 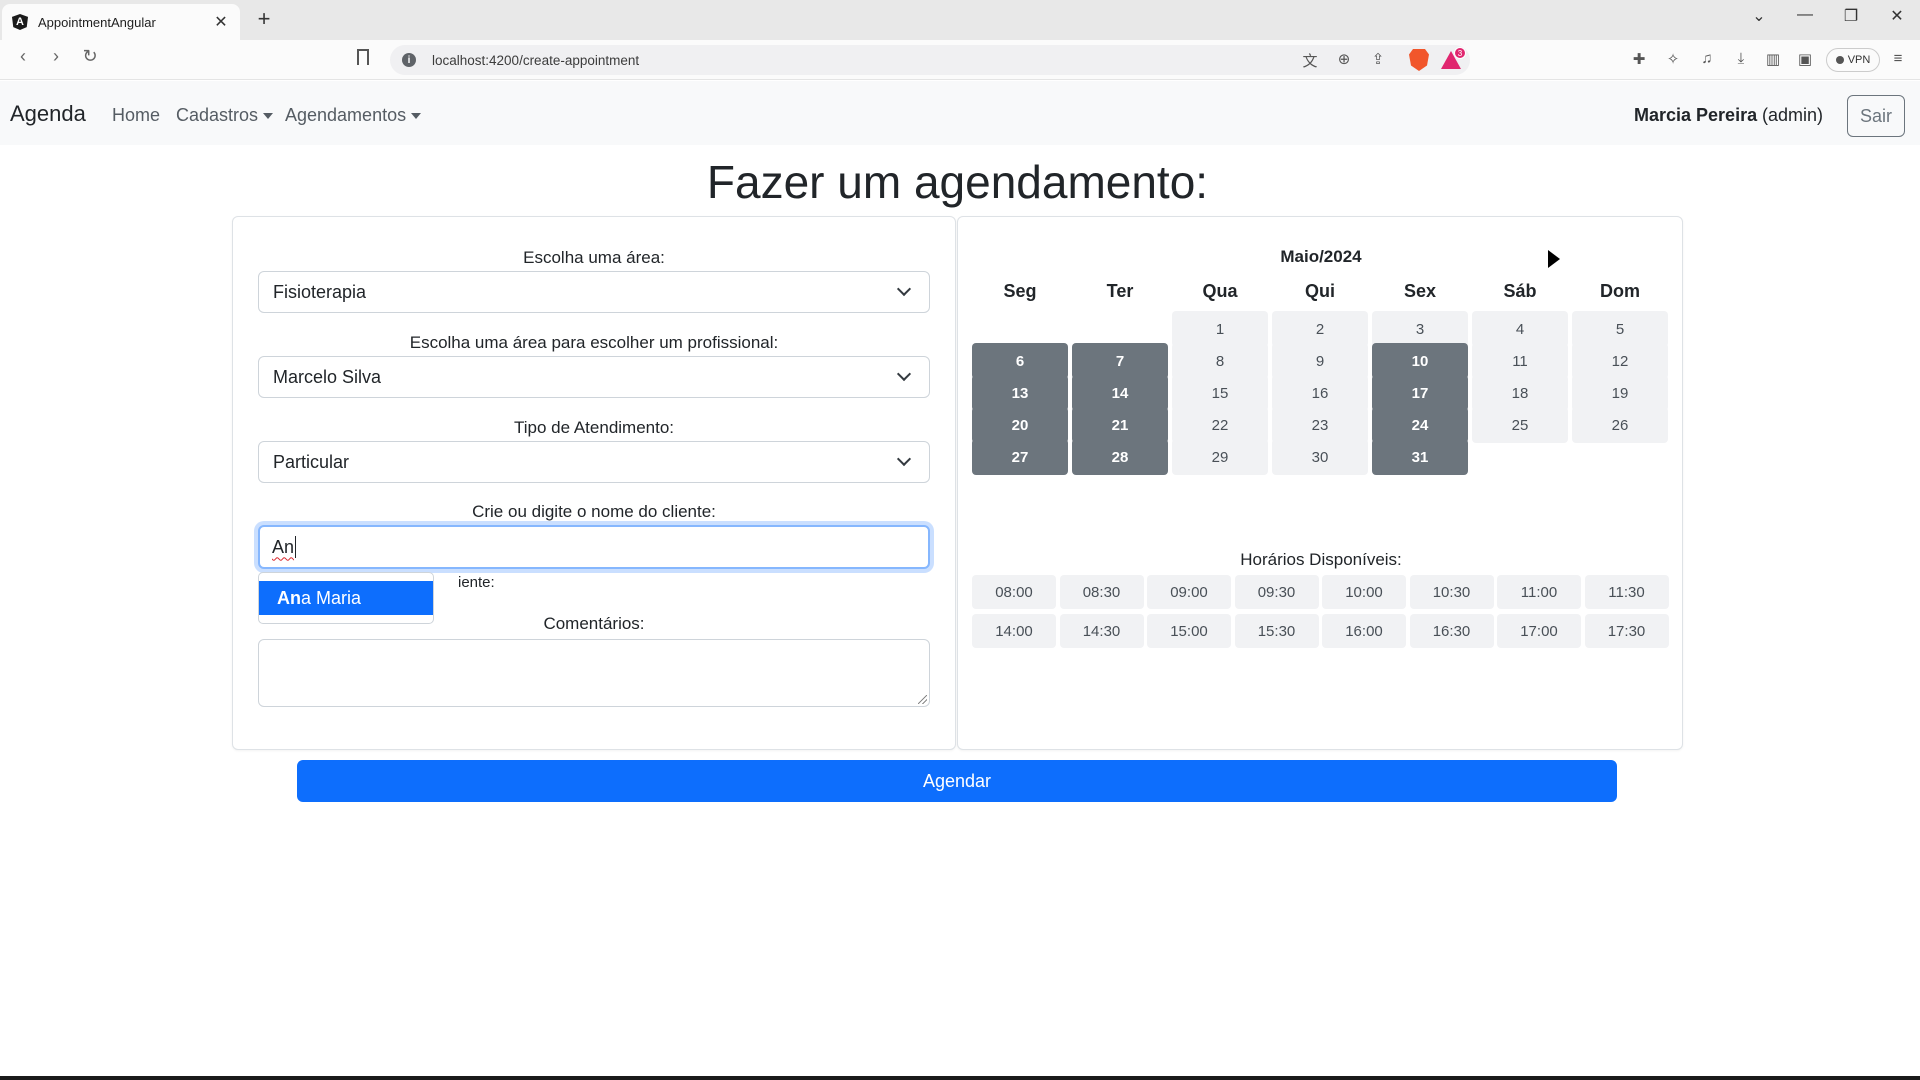 What do you see at coordinates (1220, 425) in the screenshot?
I see `calendar-day-22: 22` at bounding box center [1220, 425].